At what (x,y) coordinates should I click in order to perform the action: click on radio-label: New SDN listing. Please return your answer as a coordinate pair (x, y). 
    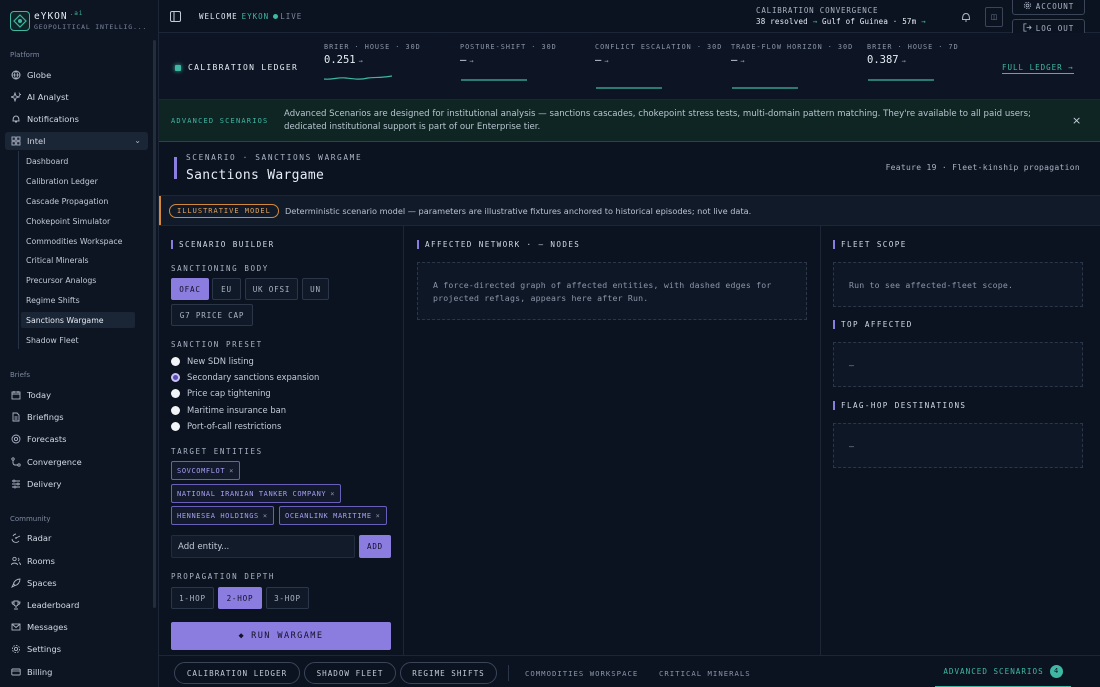
    Looking at the image, I should click on (220, 361).